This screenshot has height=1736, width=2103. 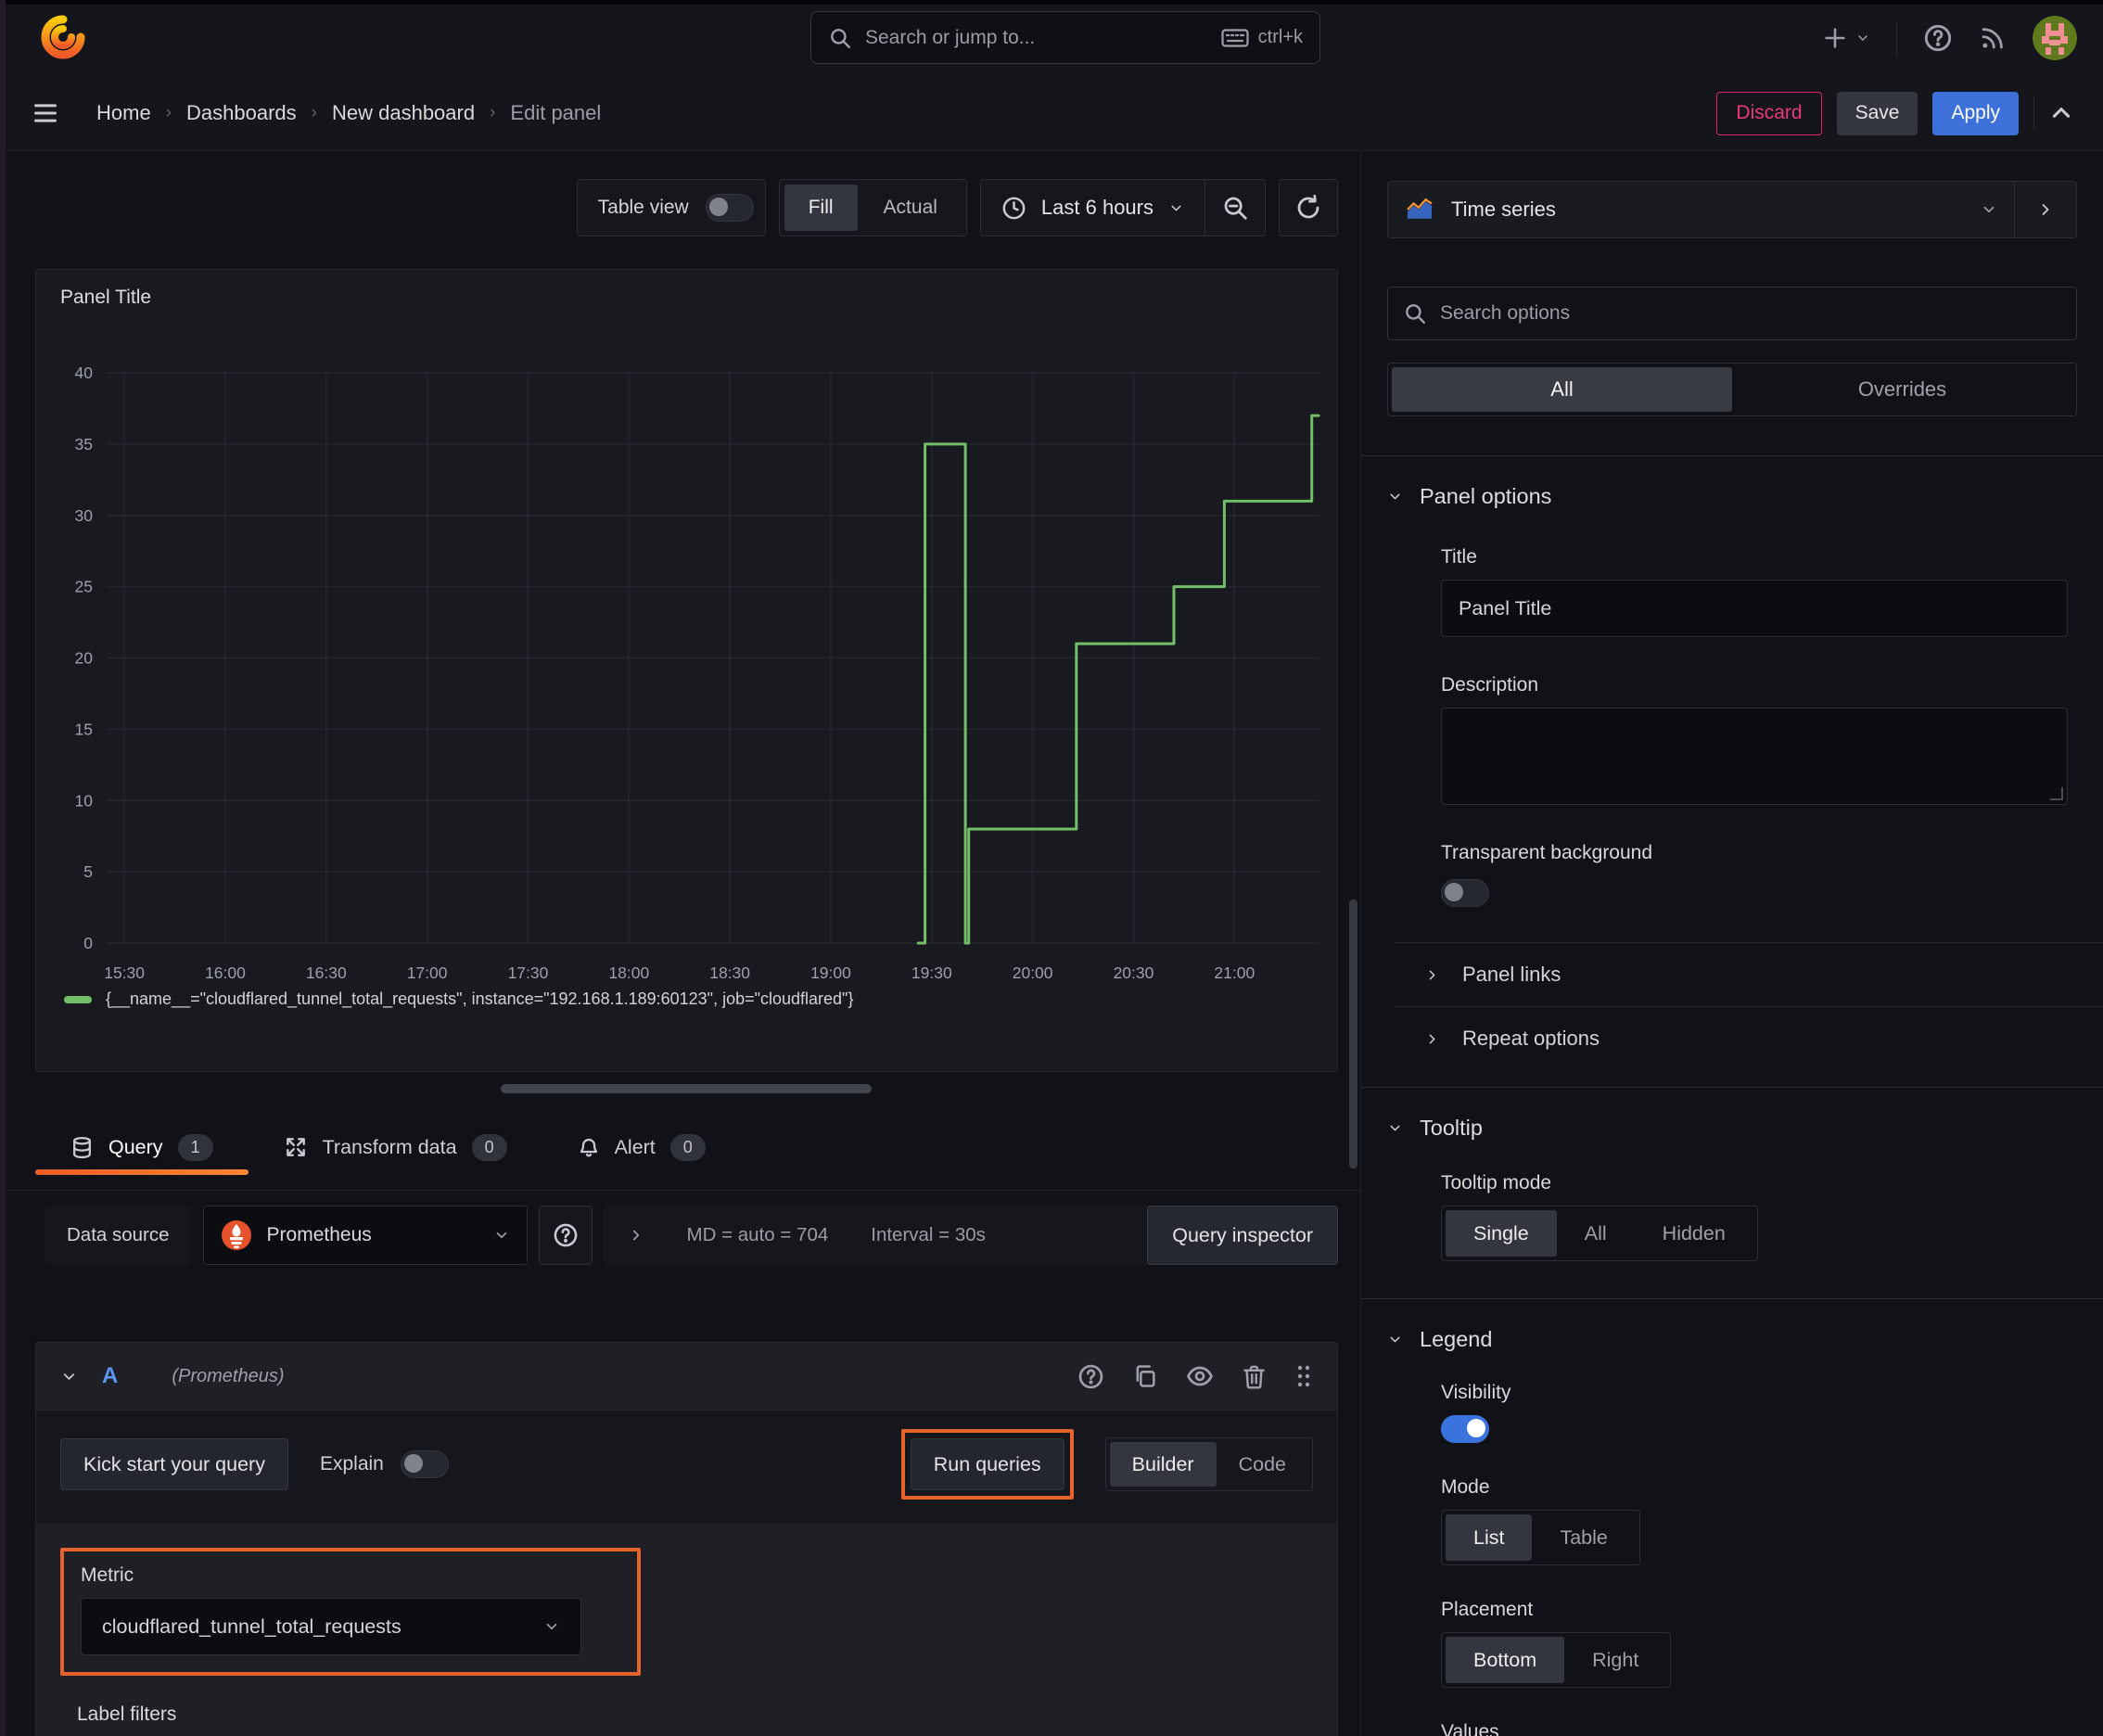 What do you see at coordinates (78, 999) in the screenshot?
I see `legend-series-swatch` at bounding box center [78, 999].